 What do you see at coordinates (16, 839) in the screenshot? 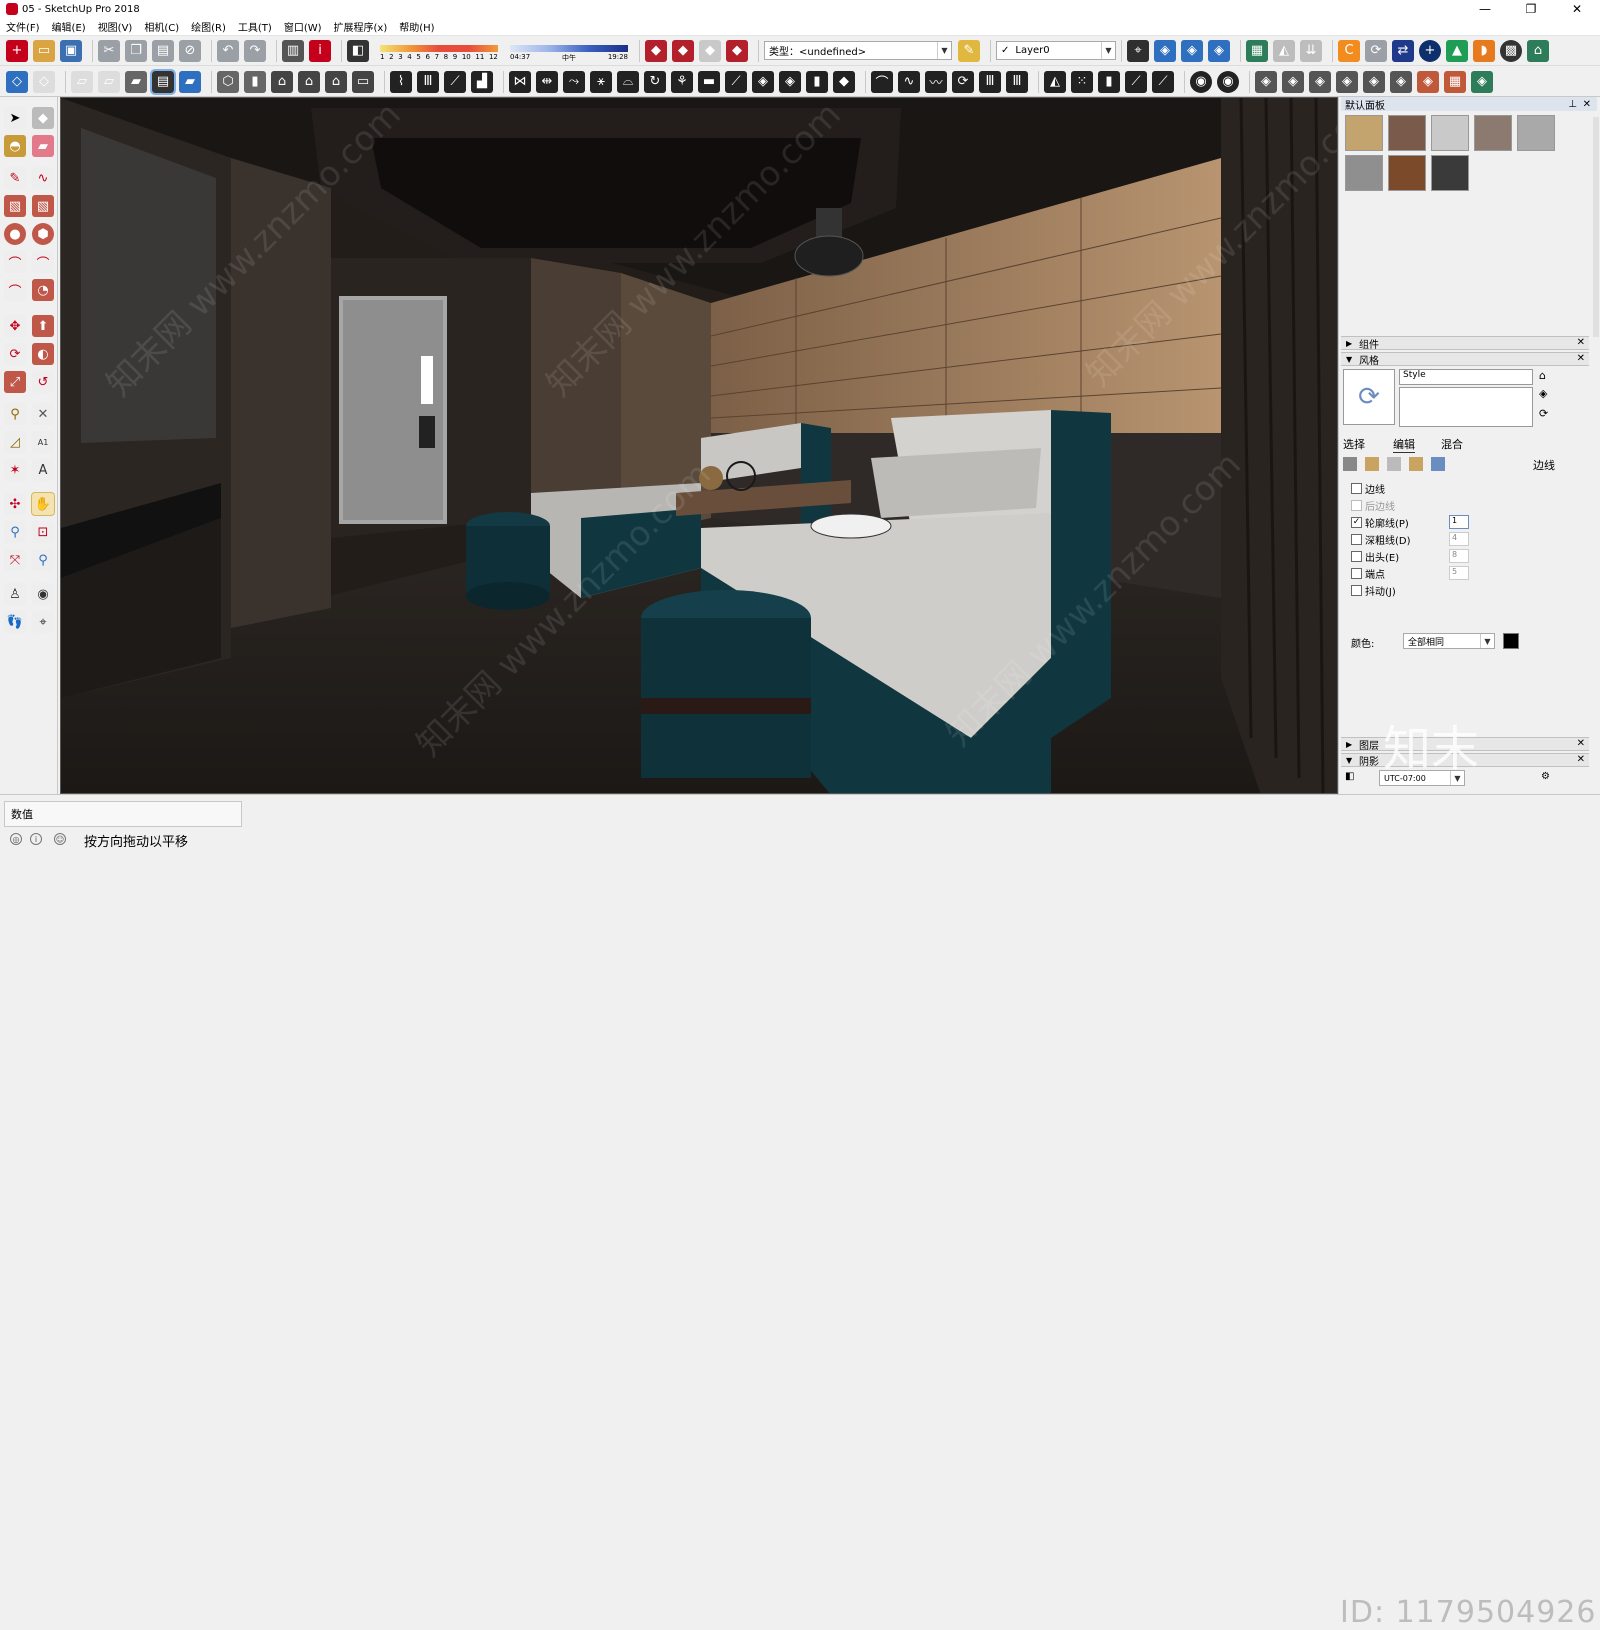
I see `geo-location-icon: ◎` at bounding box center [16, 839].